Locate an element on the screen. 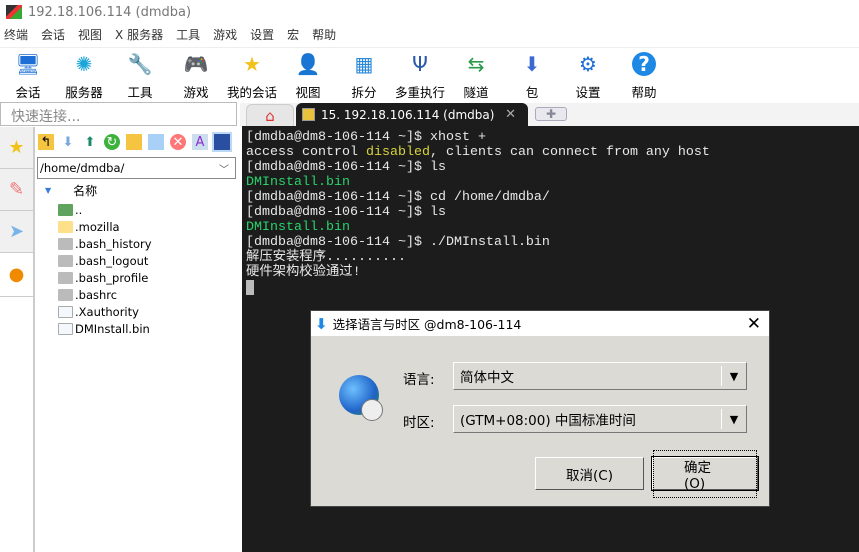 The height and width of the screenshot is (552, 859). close-tab-icon: ✕ is located at coordinates (510, 114).